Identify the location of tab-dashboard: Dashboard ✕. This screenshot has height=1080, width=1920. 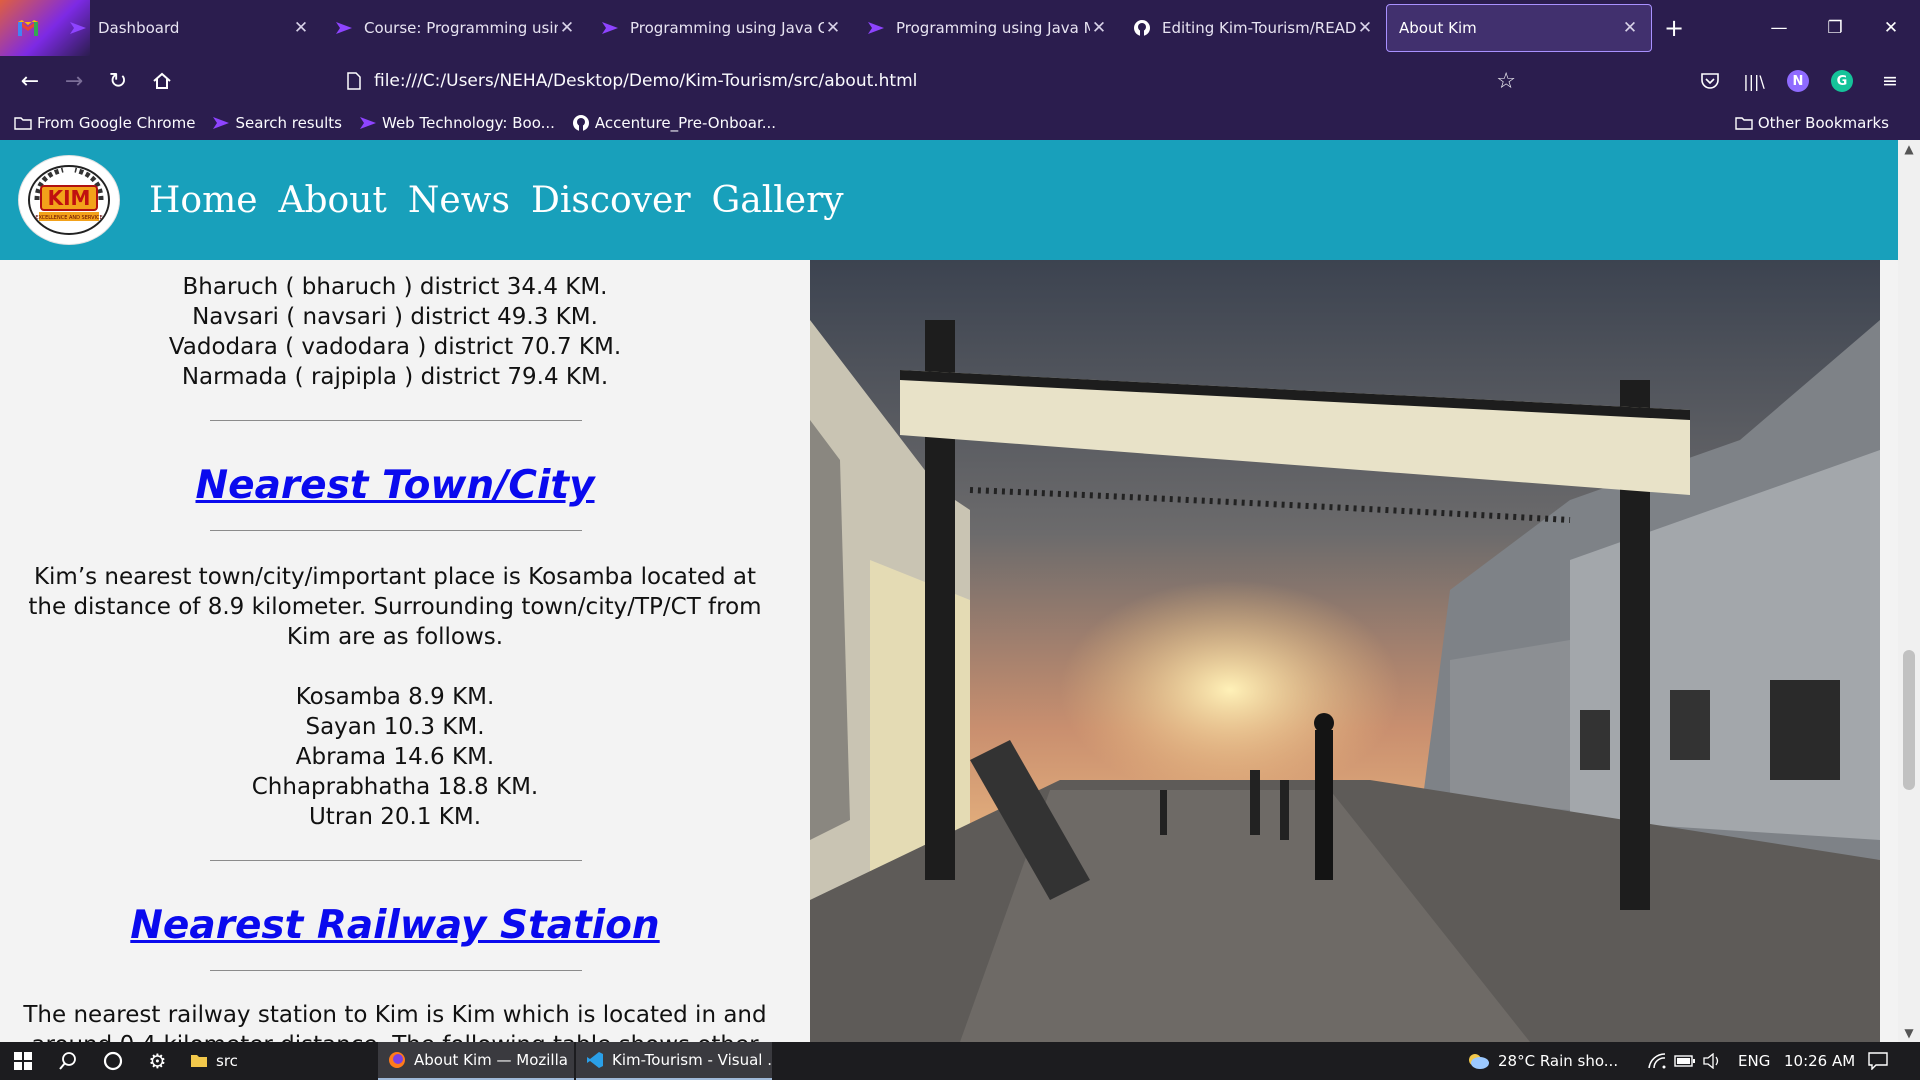
(189, 28).